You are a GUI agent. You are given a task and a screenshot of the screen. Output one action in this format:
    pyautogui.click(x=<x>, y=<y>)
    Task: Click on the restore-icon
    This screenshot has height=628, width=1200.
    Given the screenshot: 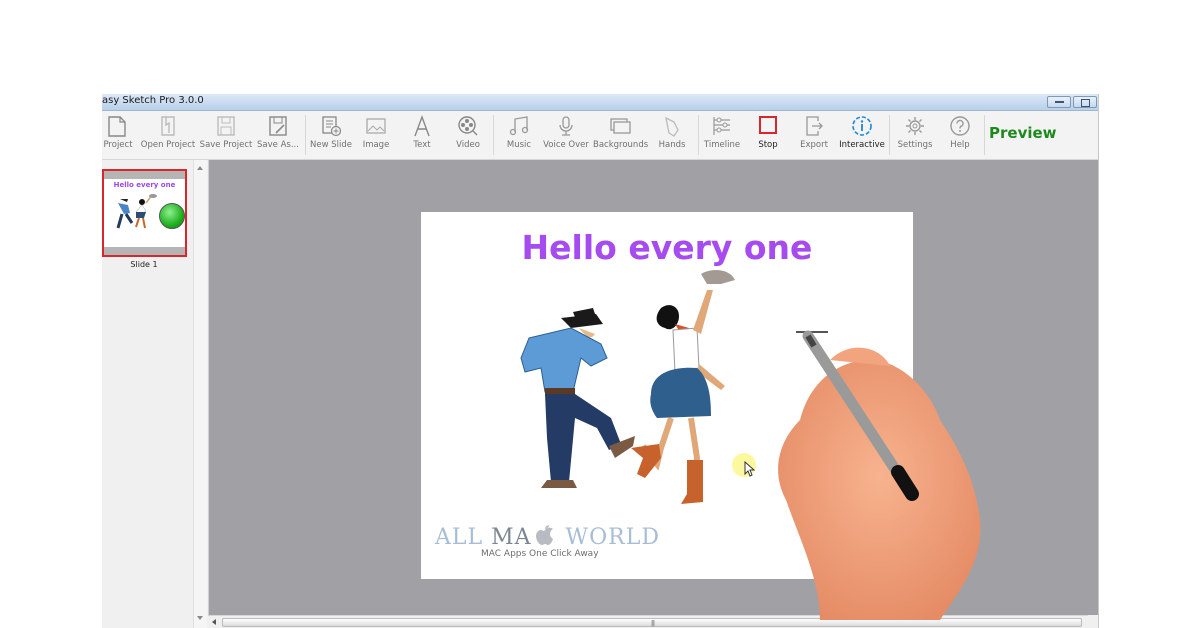 What is the action you would take?
    pyautogui.click(x=1085, y=103)
    